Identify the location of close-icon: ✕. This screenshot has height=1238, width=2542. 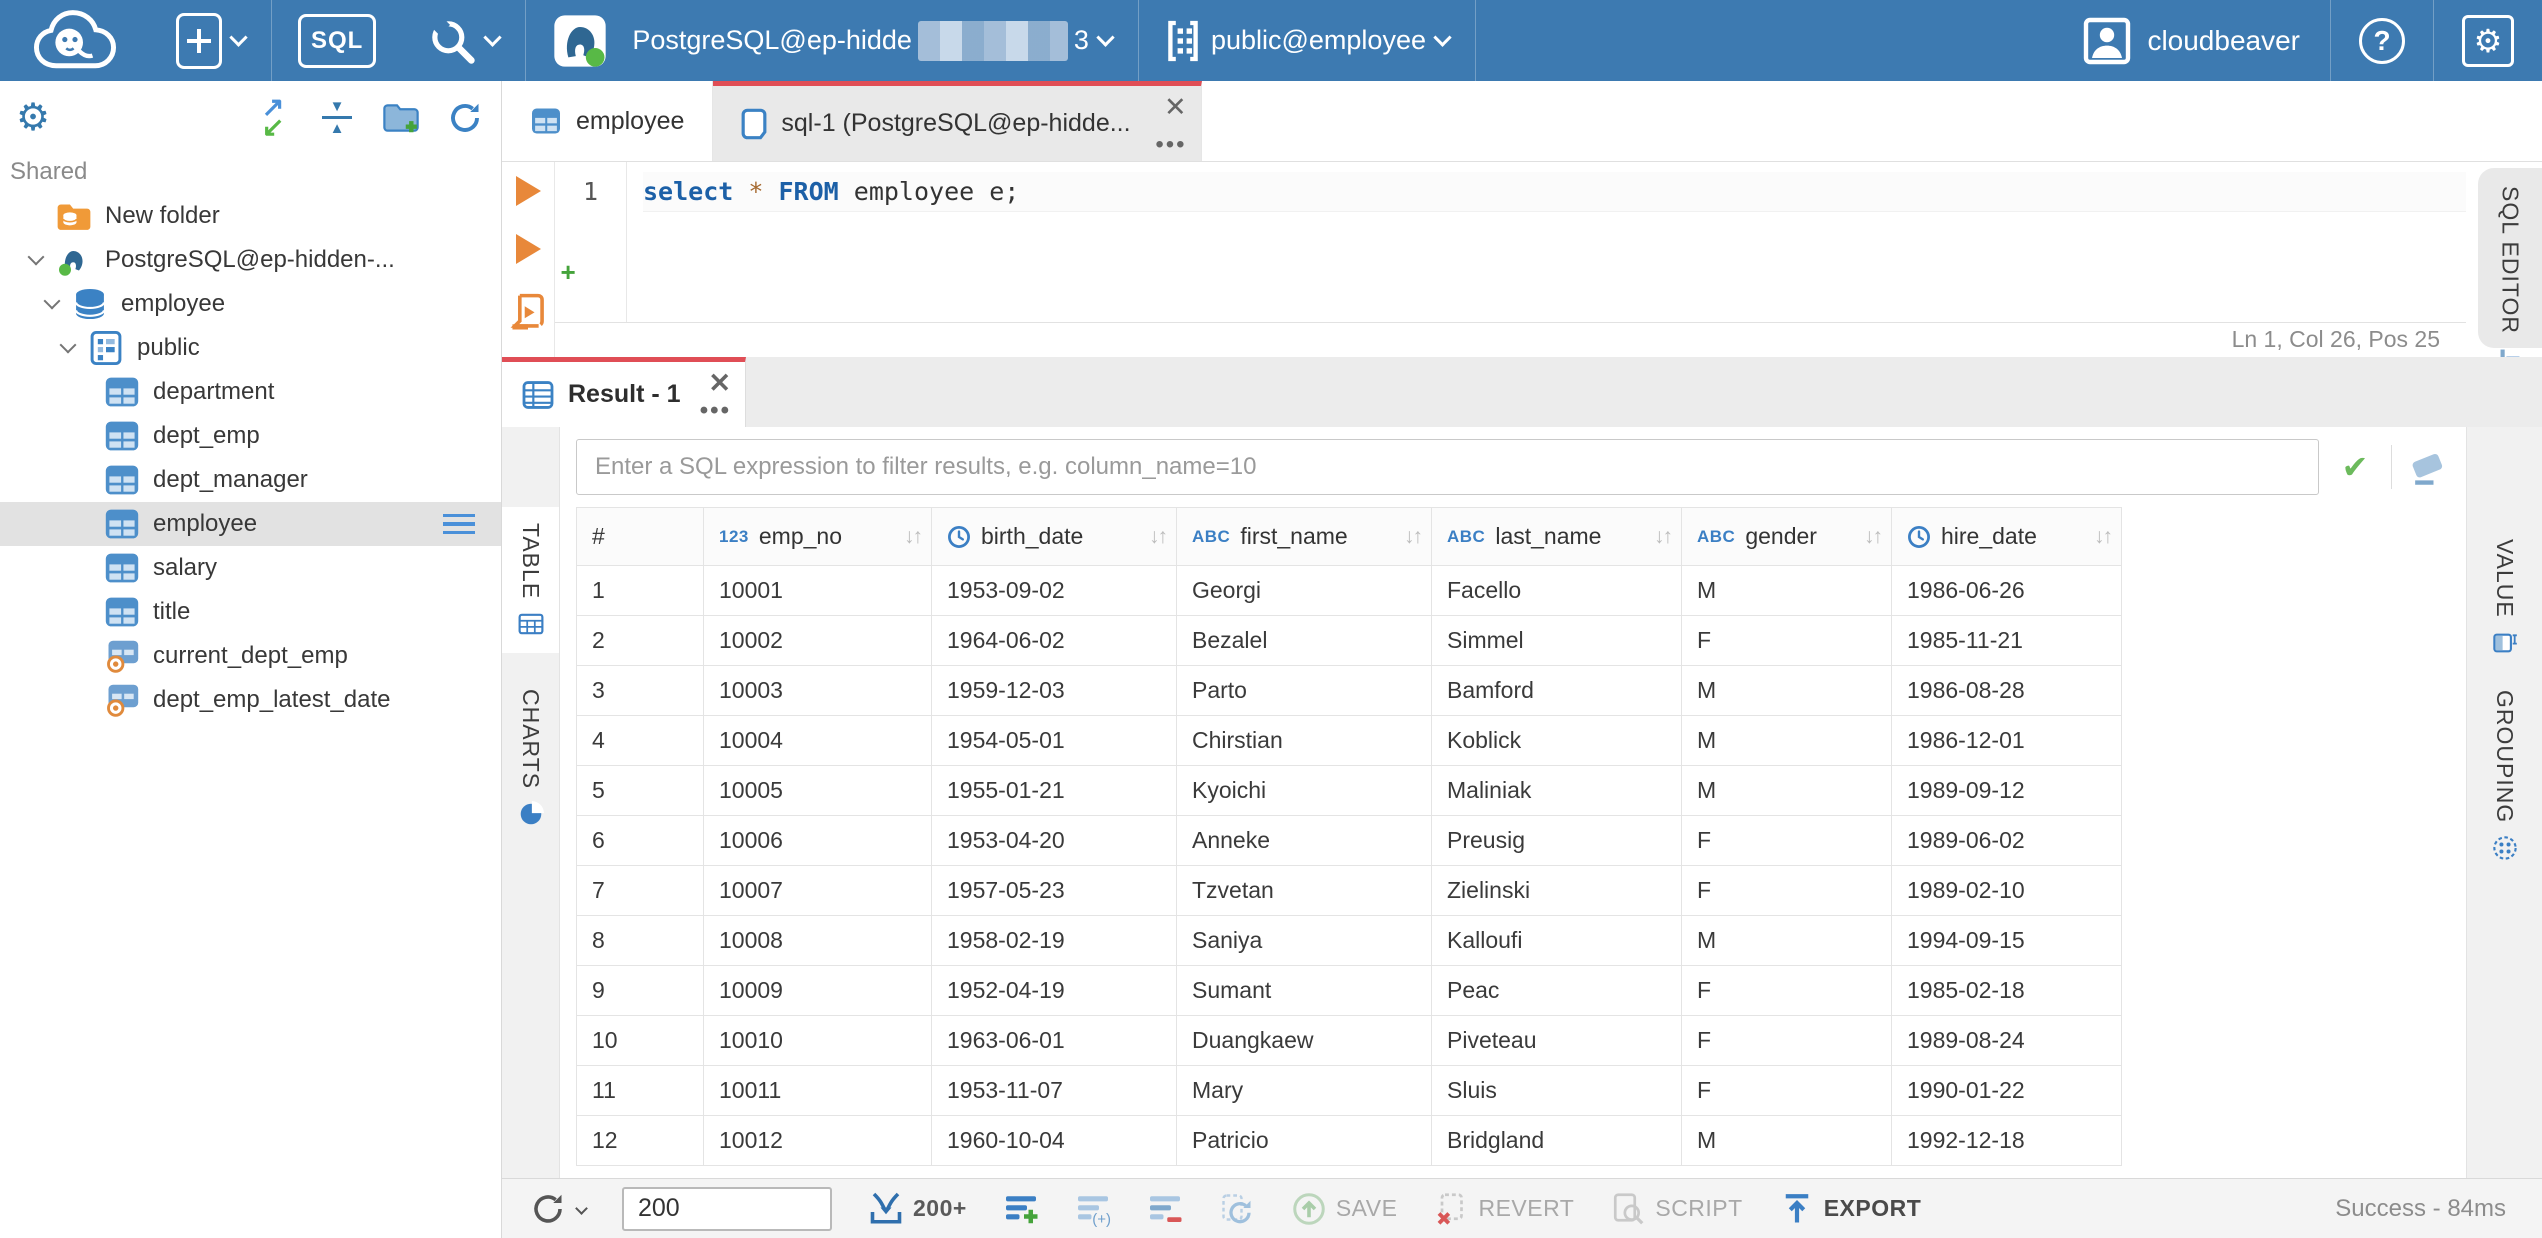
(1175, 107).